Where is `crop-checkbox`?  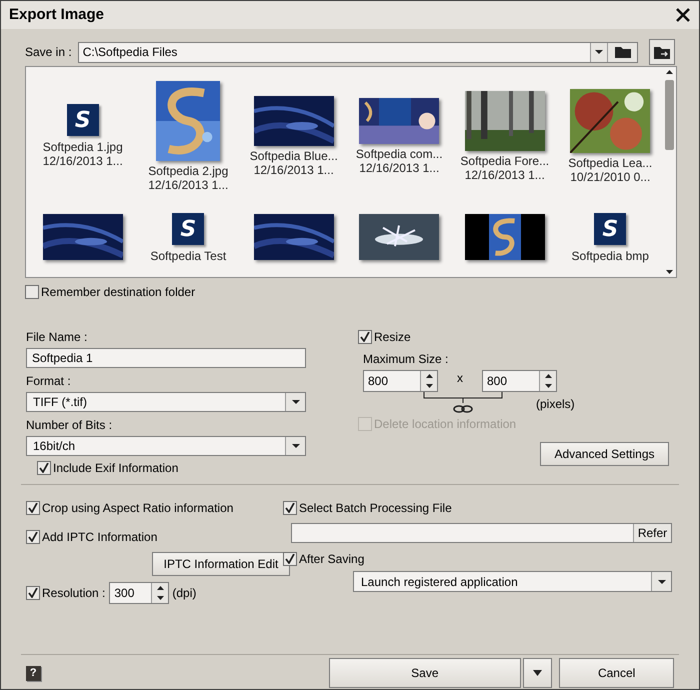 crop-checkbox is located at coordinates (33, 508).